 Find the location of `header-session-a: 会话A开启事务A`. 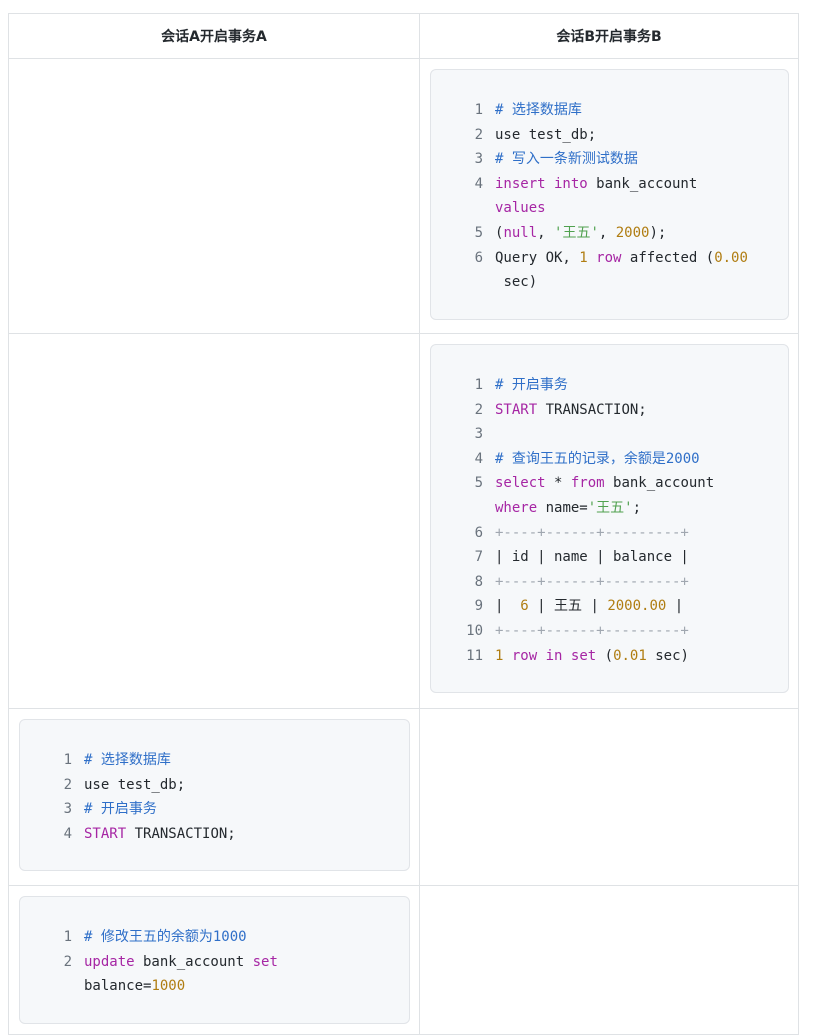

header-session-a: 会话A开启事务A is located at coordinates (214, 36).